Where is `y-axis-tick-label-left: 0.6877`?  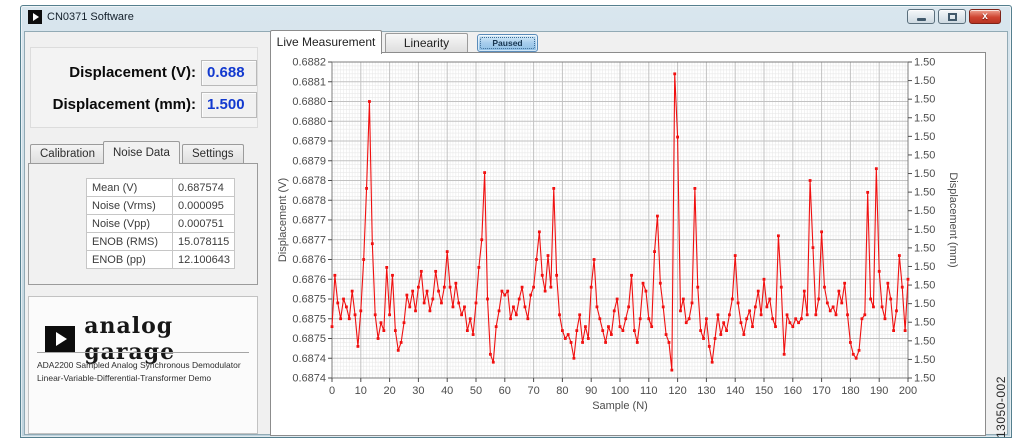 y-axis-tick-label-left: 0.6877 is located at coordinates (309, 240).